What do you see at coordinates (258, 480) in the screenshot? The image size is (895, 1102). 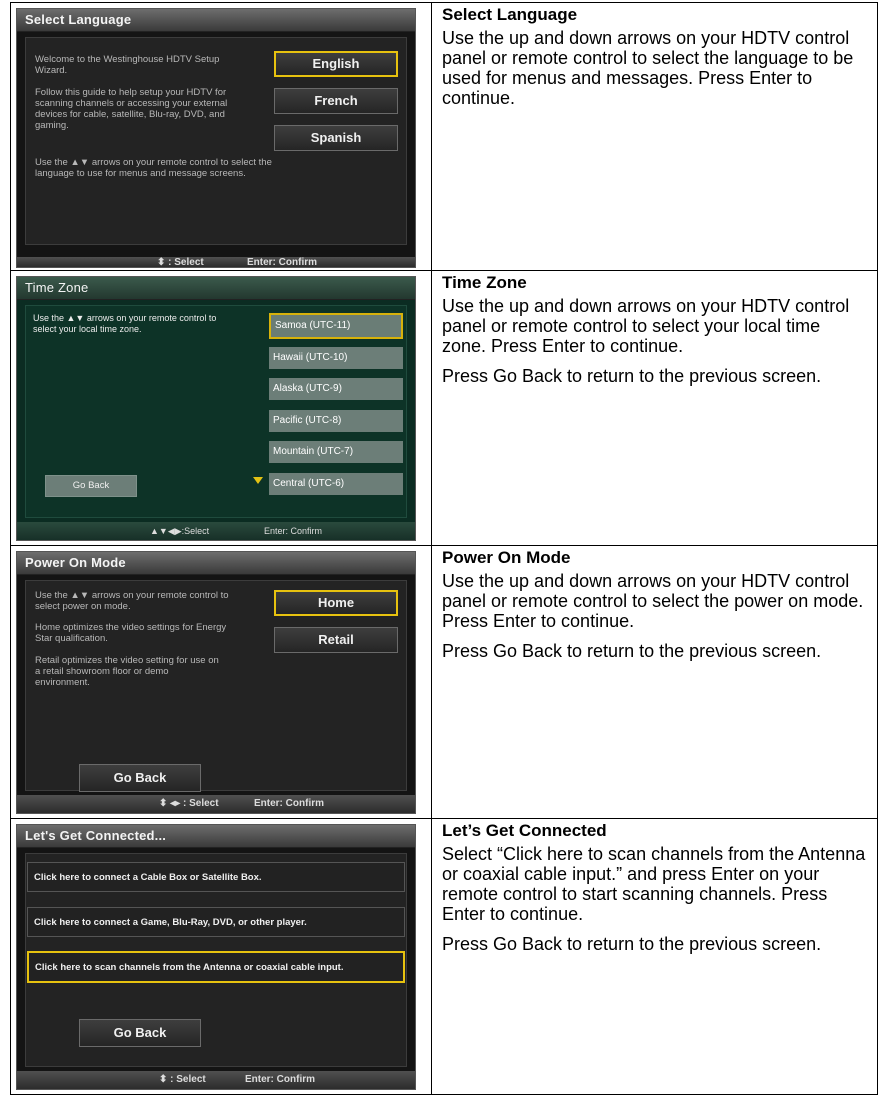 I see `scroll-down-icon` at bounding box center [258, 480].